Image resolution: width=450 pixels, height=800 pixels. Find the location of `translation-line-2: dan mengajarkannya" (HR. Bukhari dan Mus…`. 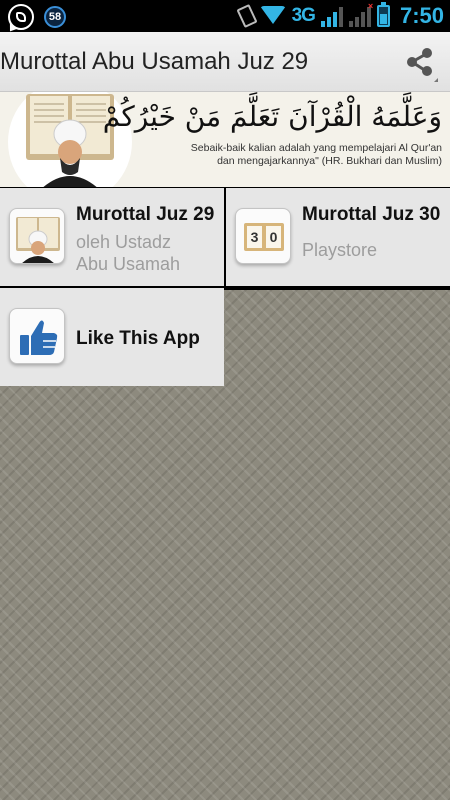

translation-line-2: dan mengajarkannya" (HR. Bukhari dan Mus… is located at coordinates (329, 161).